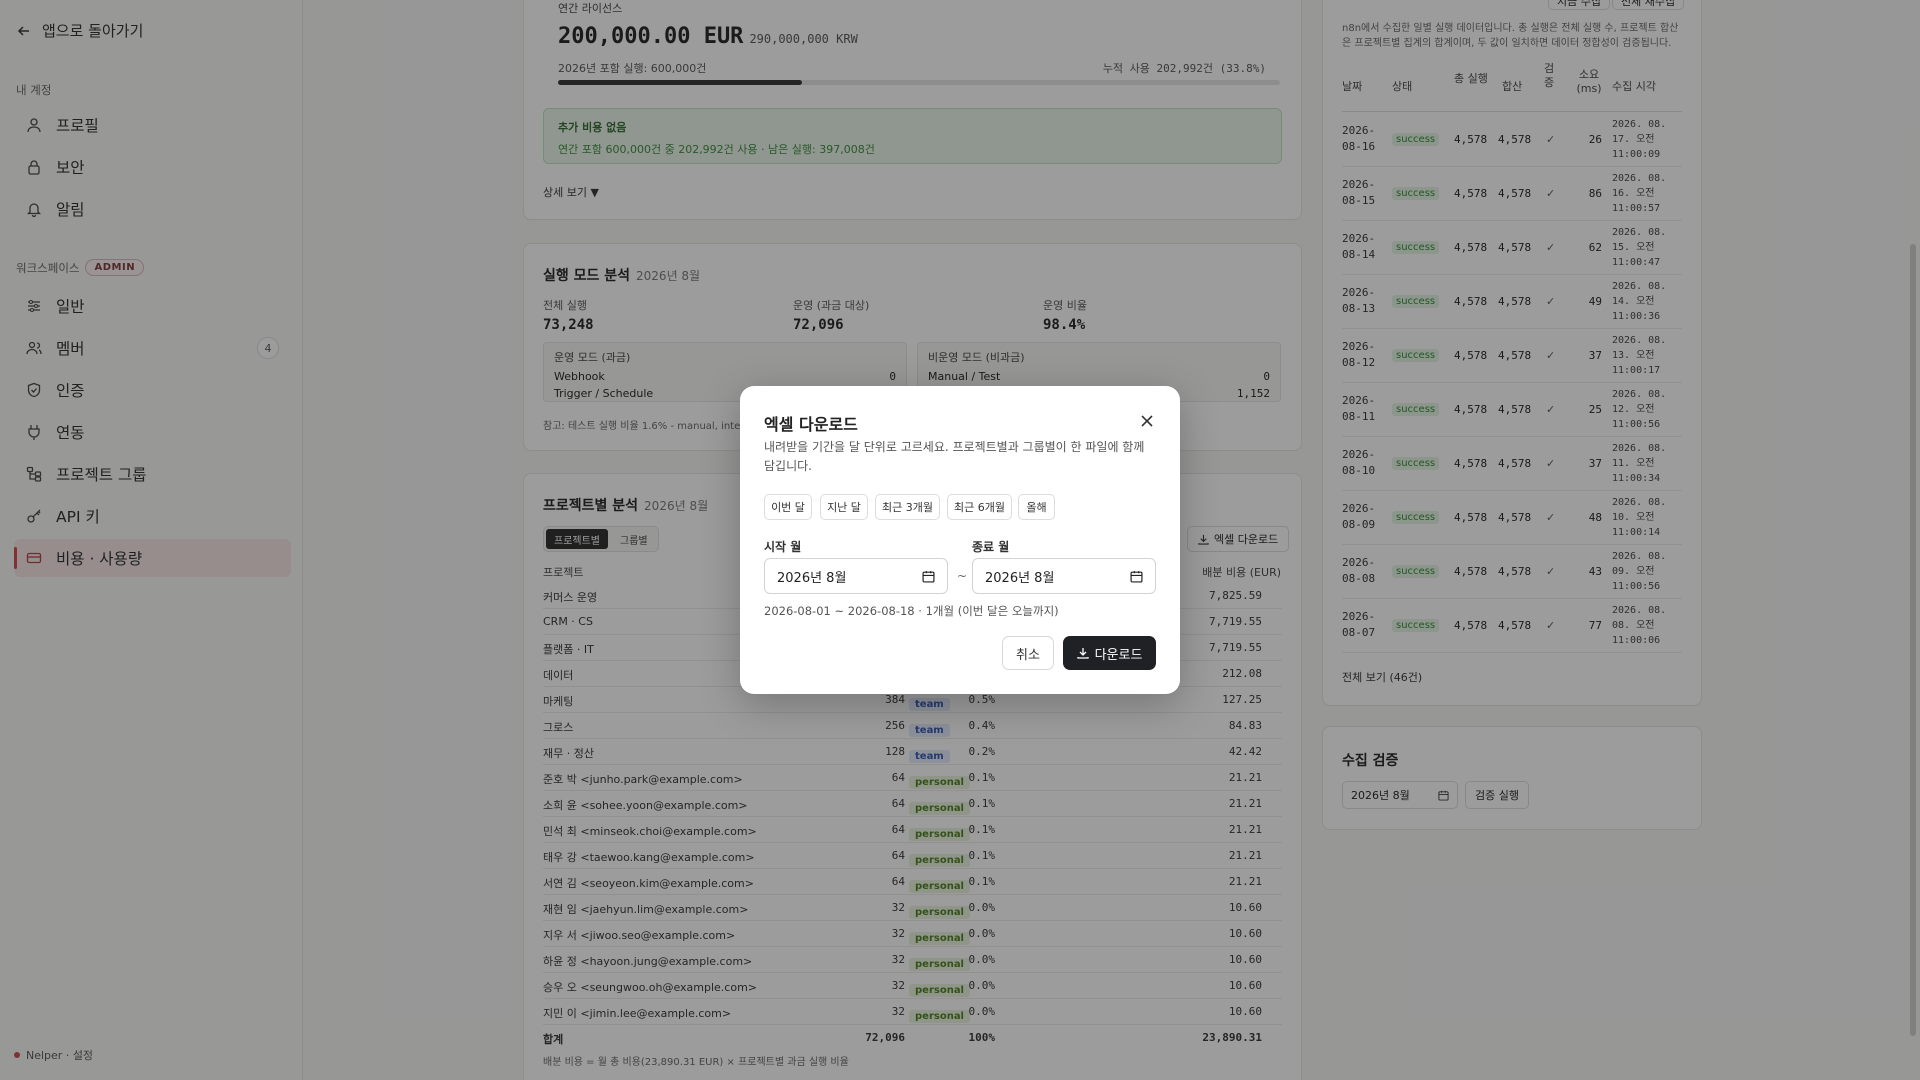 The image size is (1920, 1080). I want to click on download-icon, so click(1082, 653).